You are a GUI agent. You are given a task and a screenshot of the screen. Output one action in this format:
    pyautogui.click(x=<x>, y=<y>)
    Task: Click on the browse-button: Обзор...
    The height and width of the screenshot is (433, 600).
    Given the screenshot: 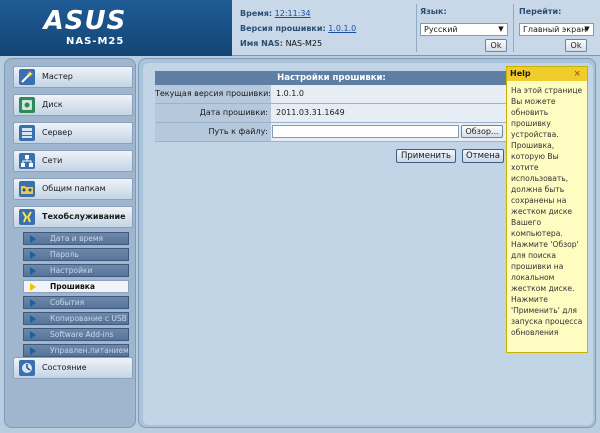 What is the action you would take?
    pyautogui.click(x=482, y=131)
    